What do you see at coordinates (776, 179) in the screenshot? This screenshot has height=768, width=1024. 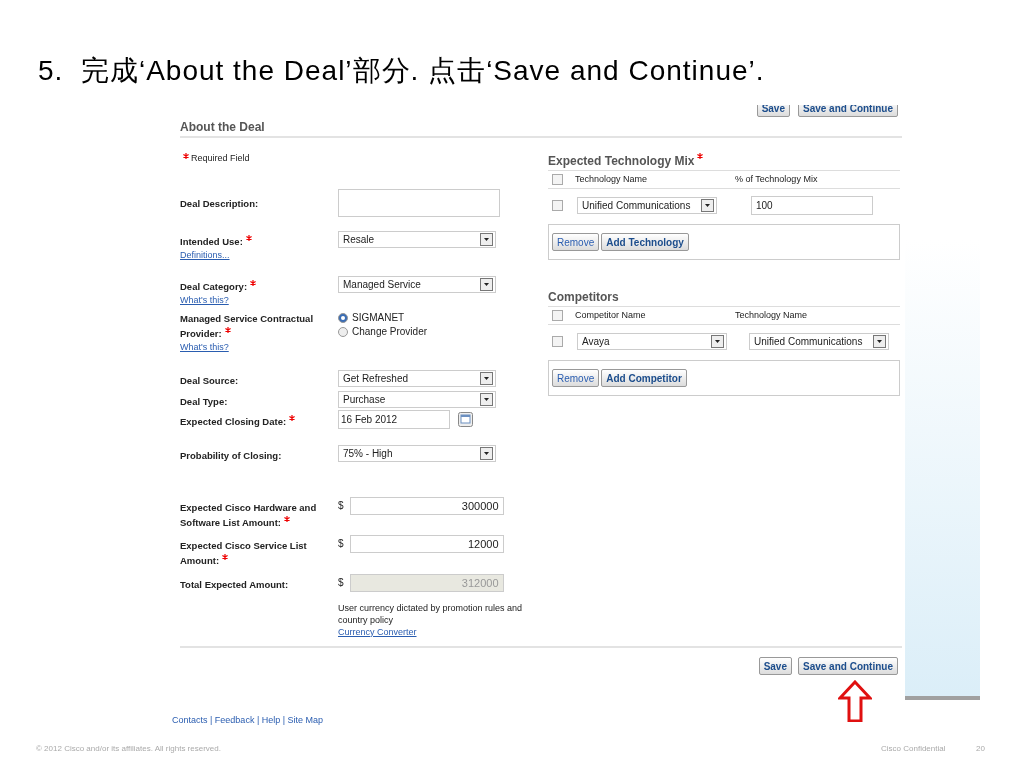 I see `column-header: % of Technology Mix` at bounding box center [776, 179].